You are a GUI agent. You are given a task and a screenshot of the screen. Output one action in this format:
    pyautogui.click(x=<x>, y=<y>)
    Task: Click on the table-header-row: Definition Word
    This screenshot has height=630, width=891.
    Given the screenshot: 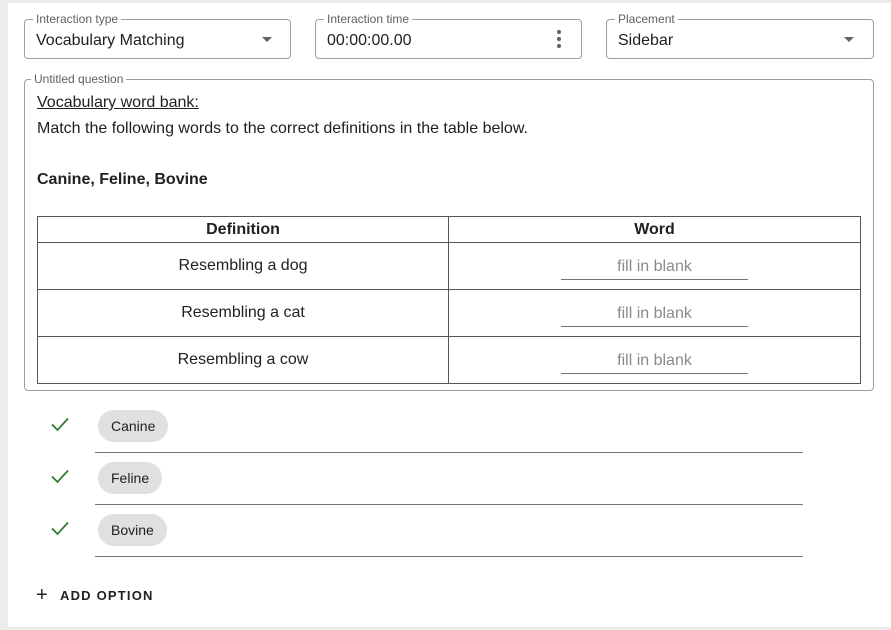 What is the action you would take?
    pyautogui.click(x=449, y=229)
    